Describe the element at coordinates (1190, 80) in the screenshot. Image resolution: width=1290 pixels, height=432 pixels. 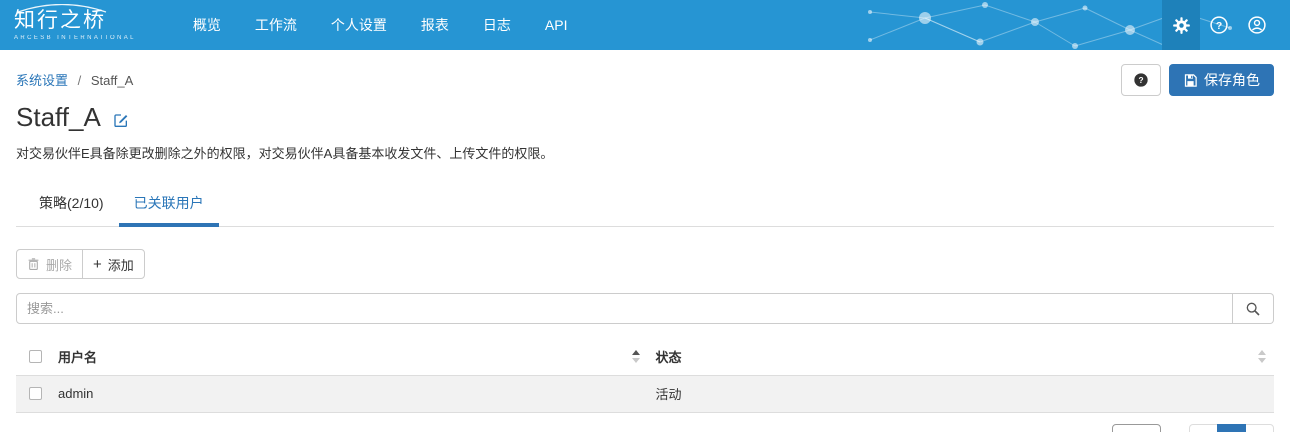
I see `save-icon` at that location.